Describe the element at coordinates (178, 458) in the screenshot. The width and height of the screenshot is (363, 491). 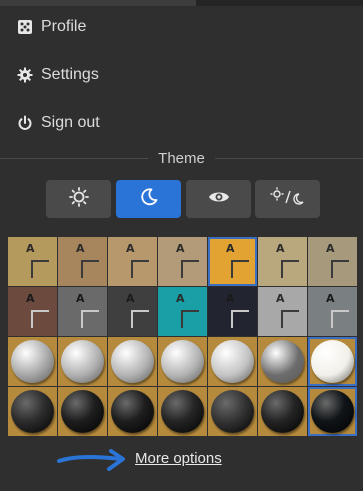
I see `more-options-link: More options` at that location.